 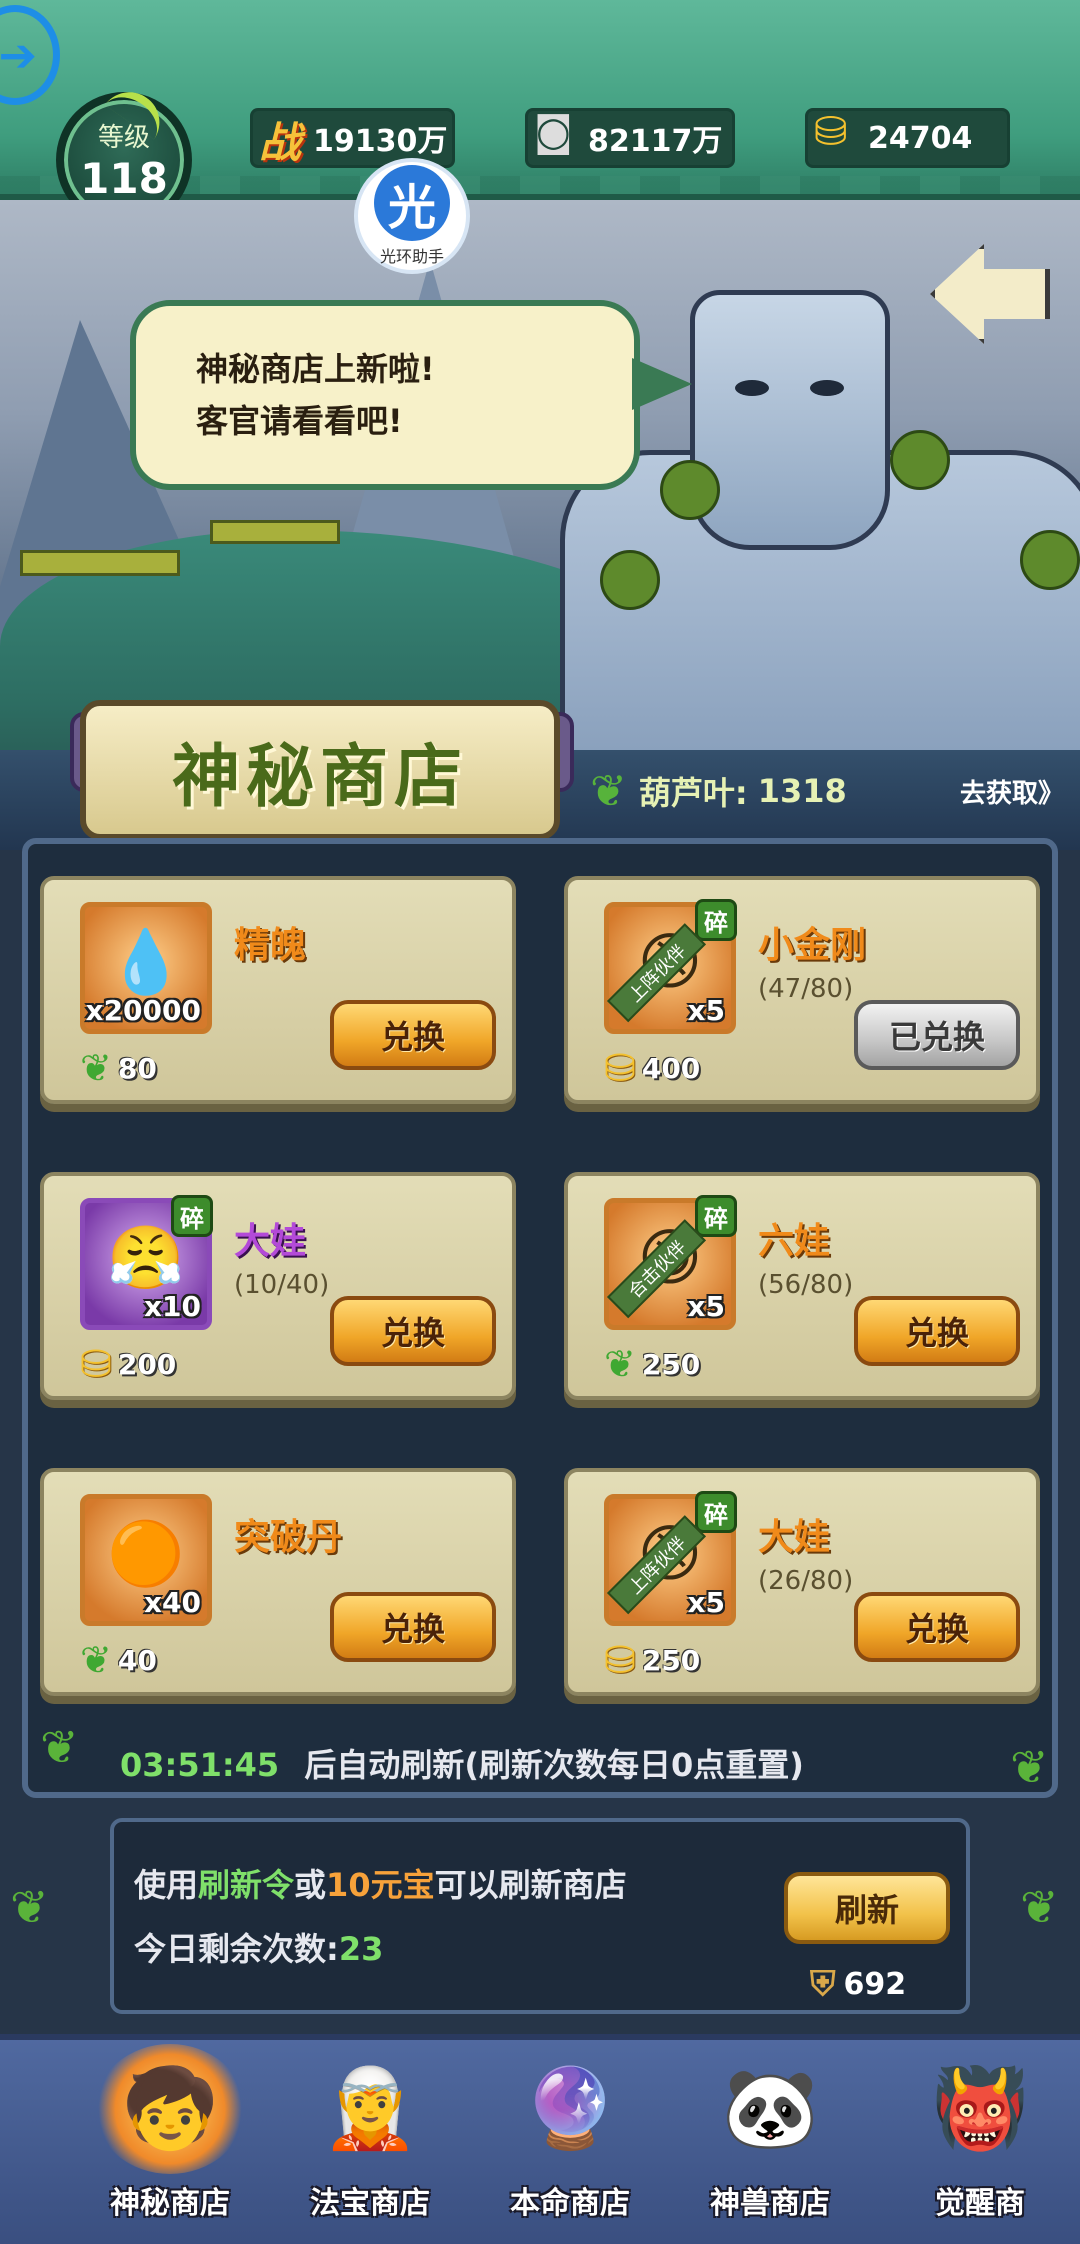 I want to click on price-value: 40, so click(x=137, y=1660).